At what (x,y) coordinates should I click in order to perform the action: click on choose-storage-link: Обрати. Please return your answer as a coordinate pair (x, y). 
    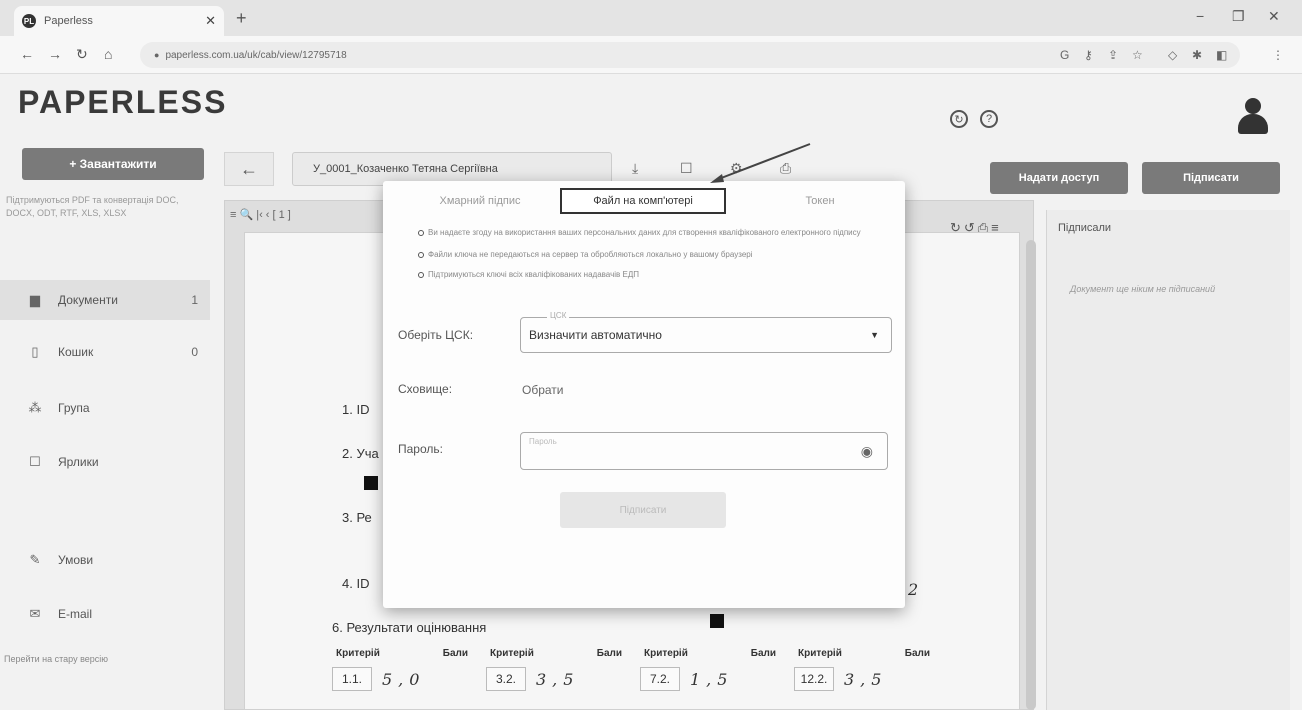
    Looking at the image, I should click on (543, 390).